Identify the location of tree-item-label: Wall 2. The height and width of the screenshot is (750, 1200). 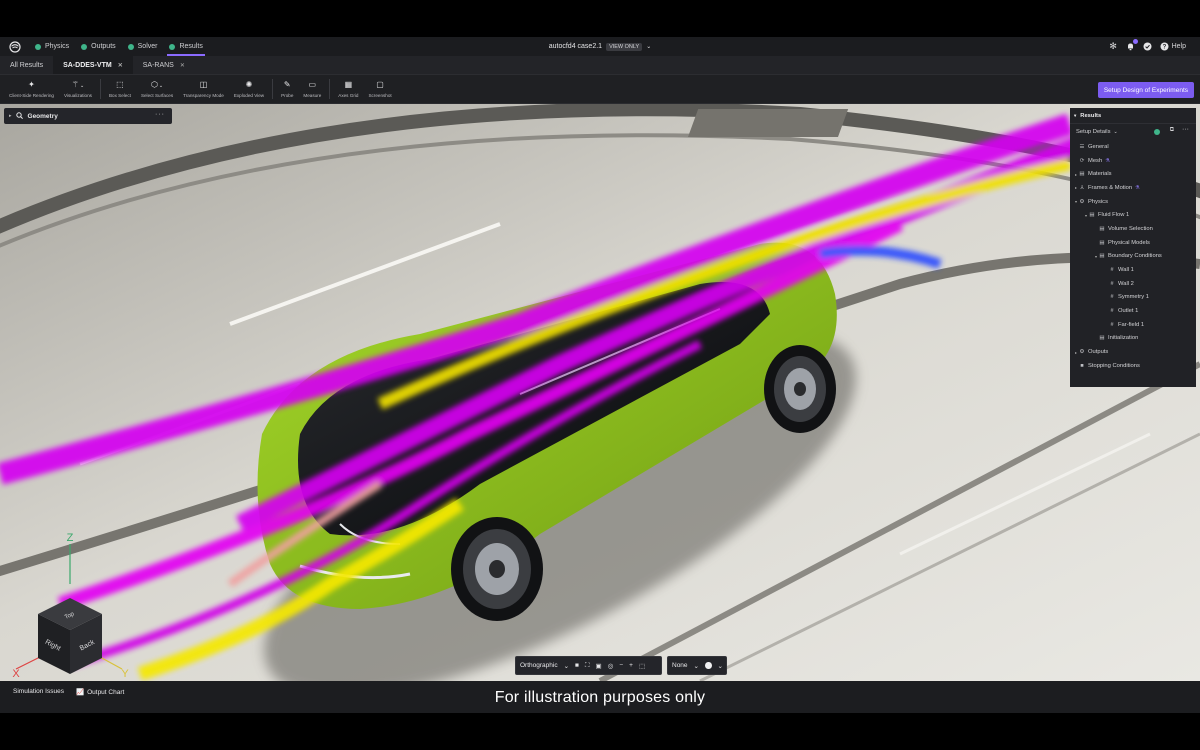
(1126, 283).